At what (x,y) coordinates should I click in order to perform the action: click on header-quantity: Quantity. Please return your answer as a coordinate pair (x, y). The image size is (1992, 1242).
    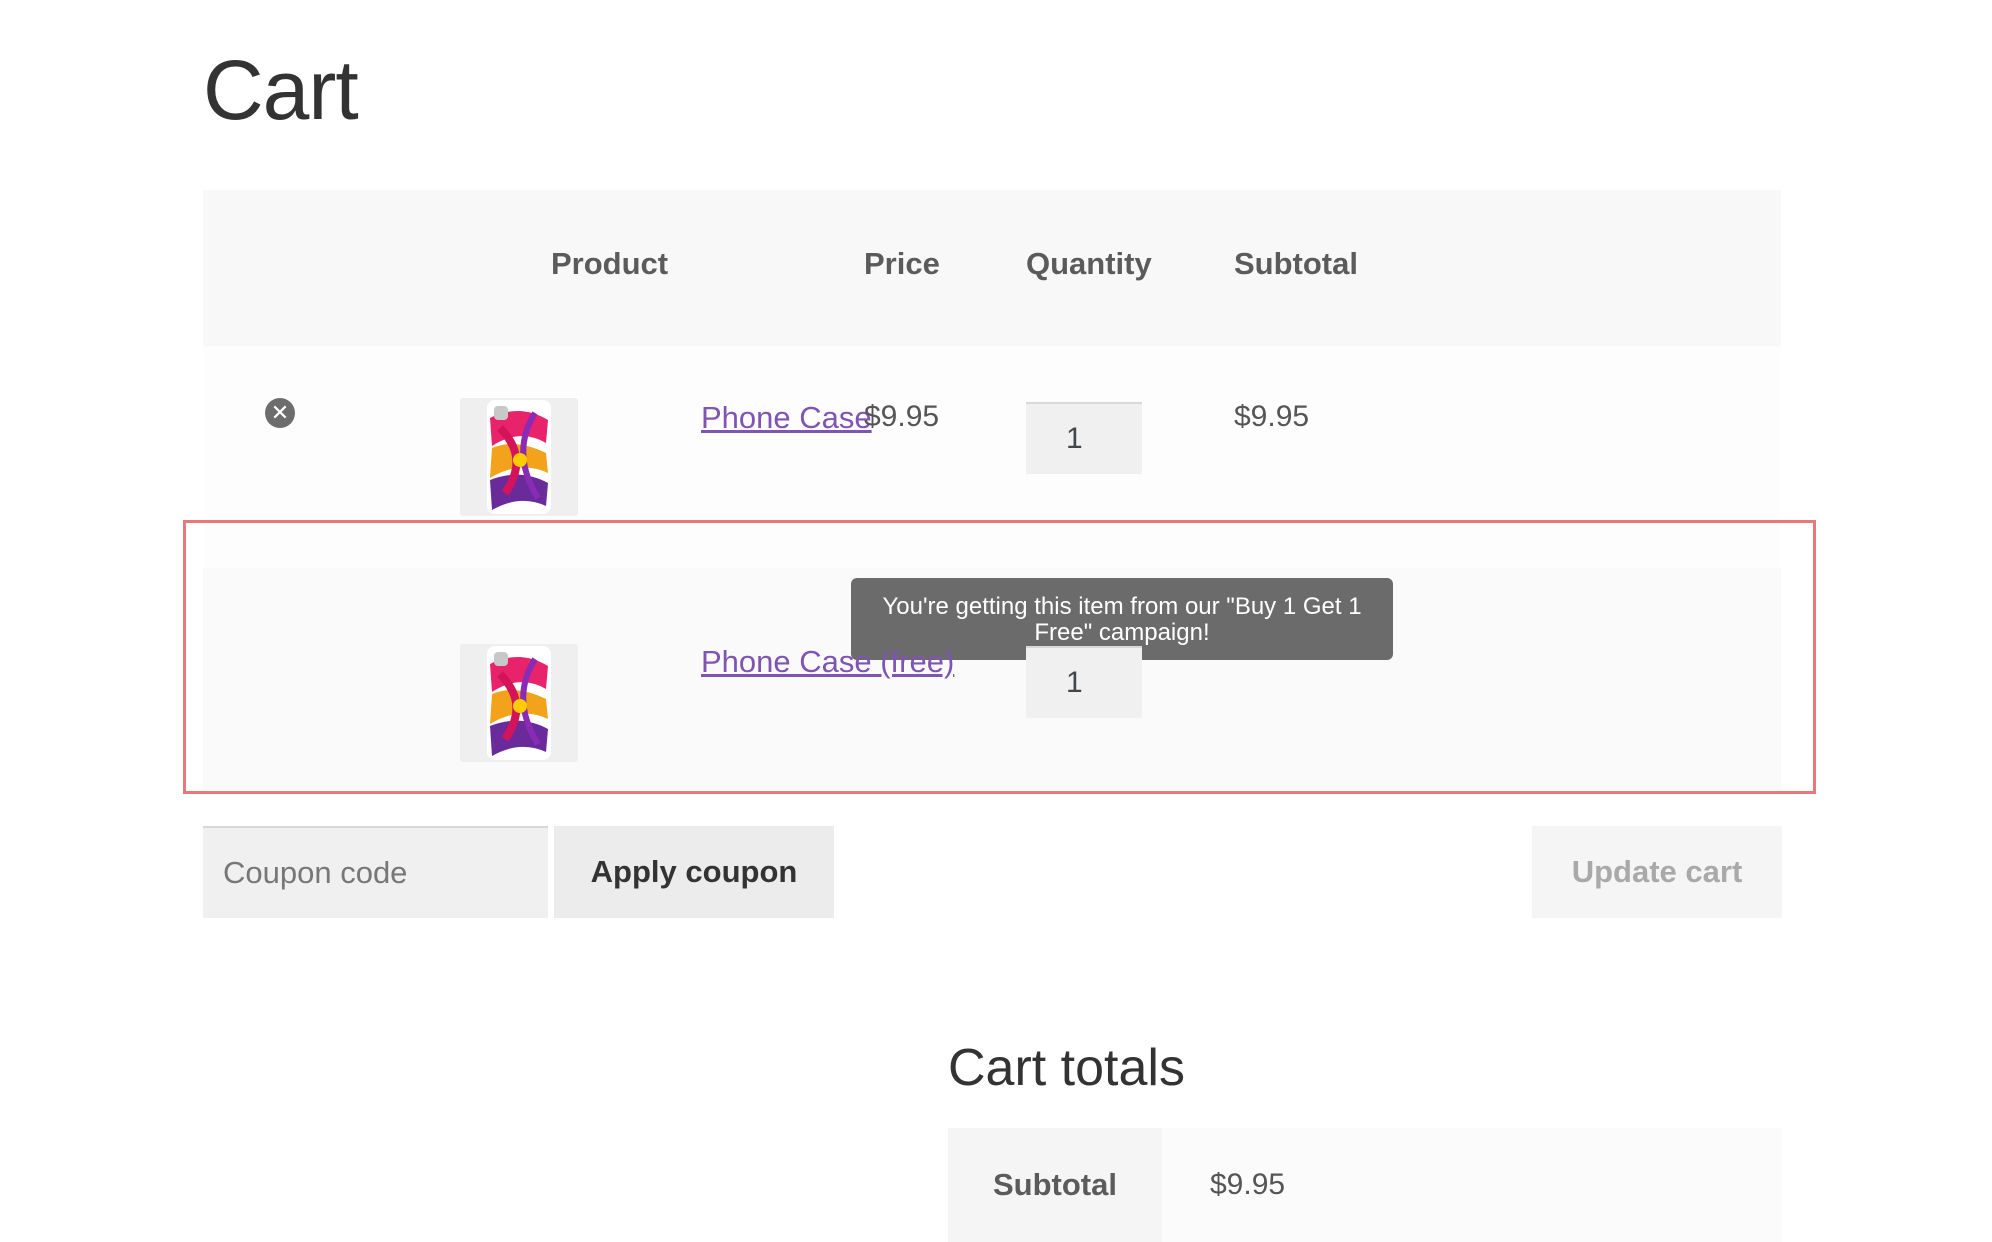
    Looking at the image, I should click on (1089, 263).